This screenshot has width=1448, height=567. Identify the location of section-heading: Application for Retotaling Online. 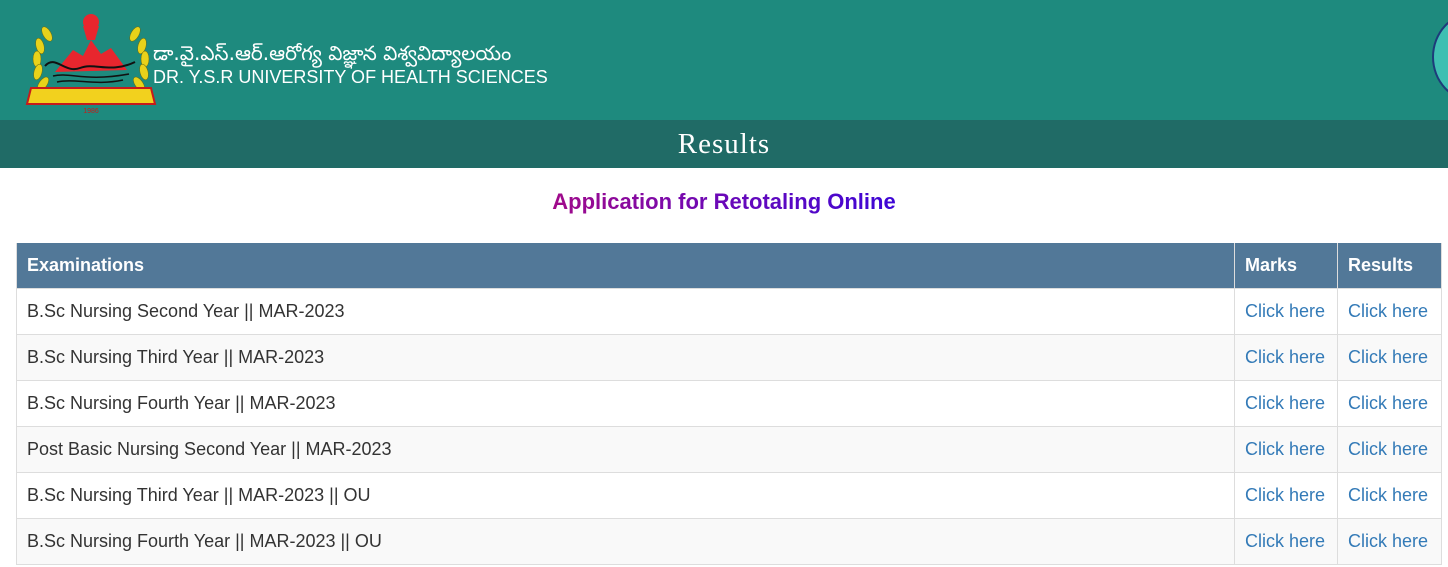
(724, 202).